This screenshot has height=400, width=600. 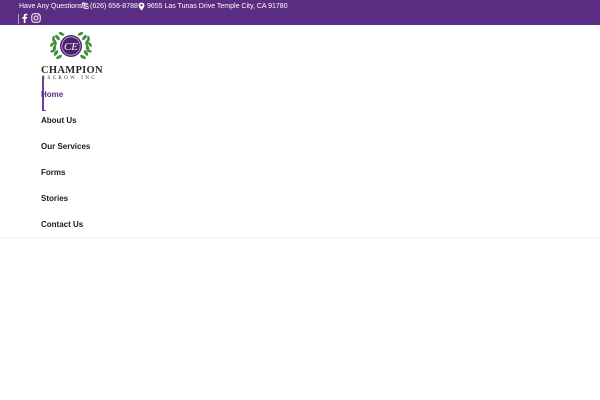 I want to click on divider, so click(x=18, y=19).